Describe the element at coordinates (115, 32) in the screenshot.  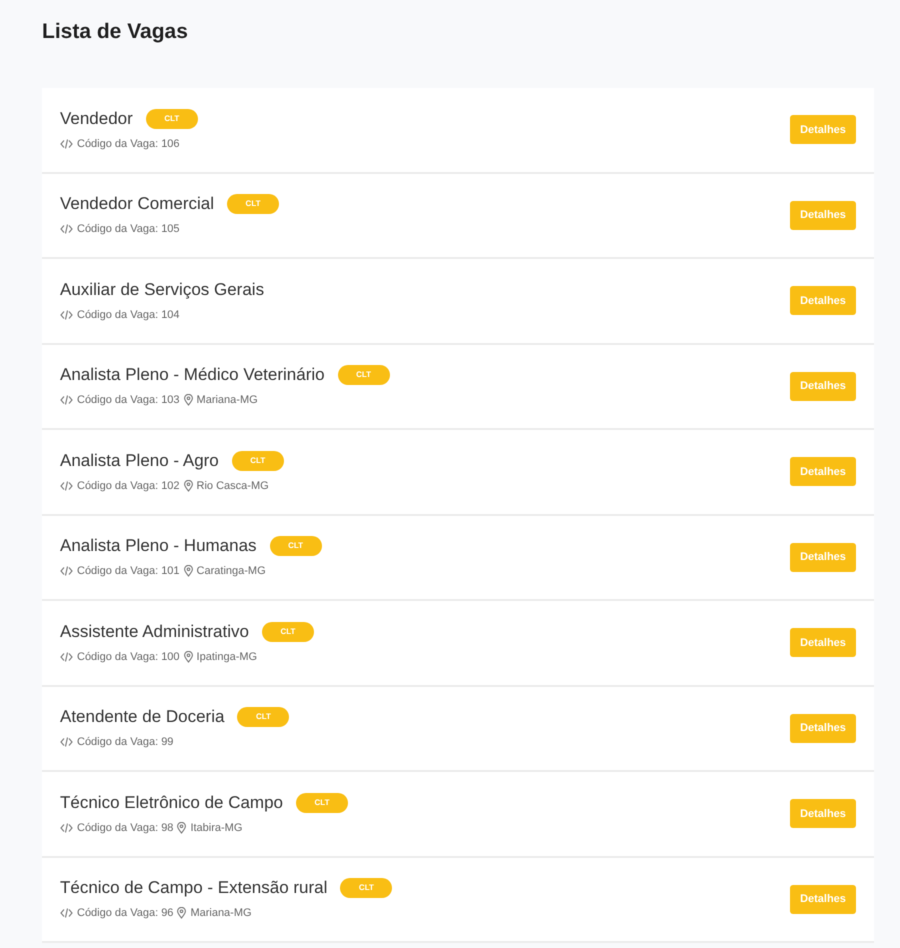
I see `page-title: Lista de Vagas` at that location.